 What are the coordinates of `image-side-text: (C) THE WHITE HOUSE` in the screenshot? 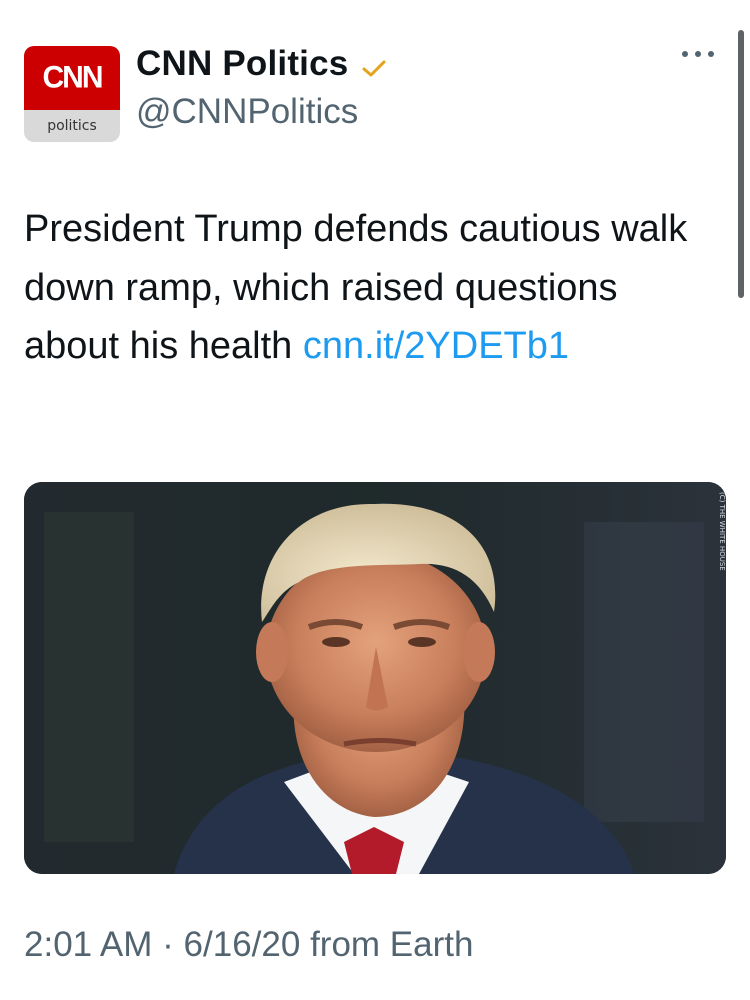 It's located at (722, 531).